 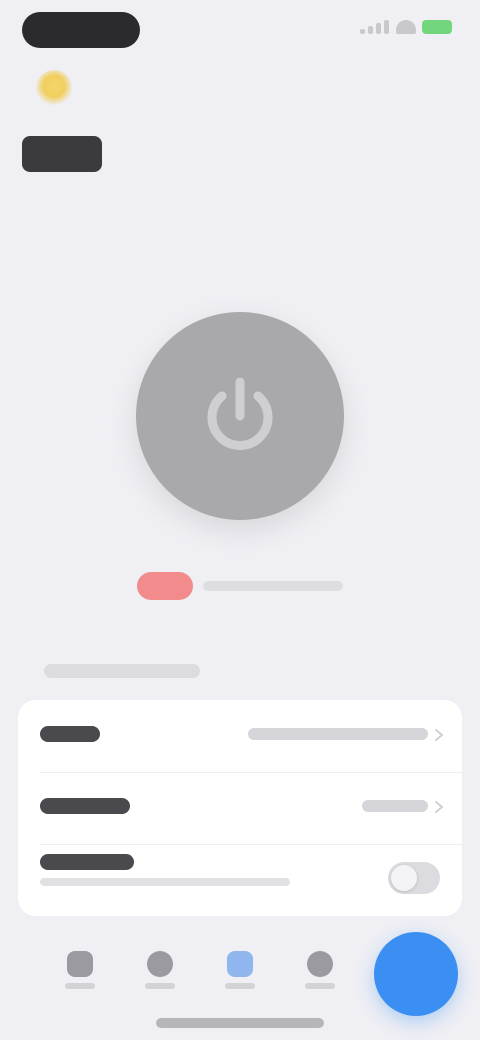 I want to click on tab-bar, so click(x=200, y=970).